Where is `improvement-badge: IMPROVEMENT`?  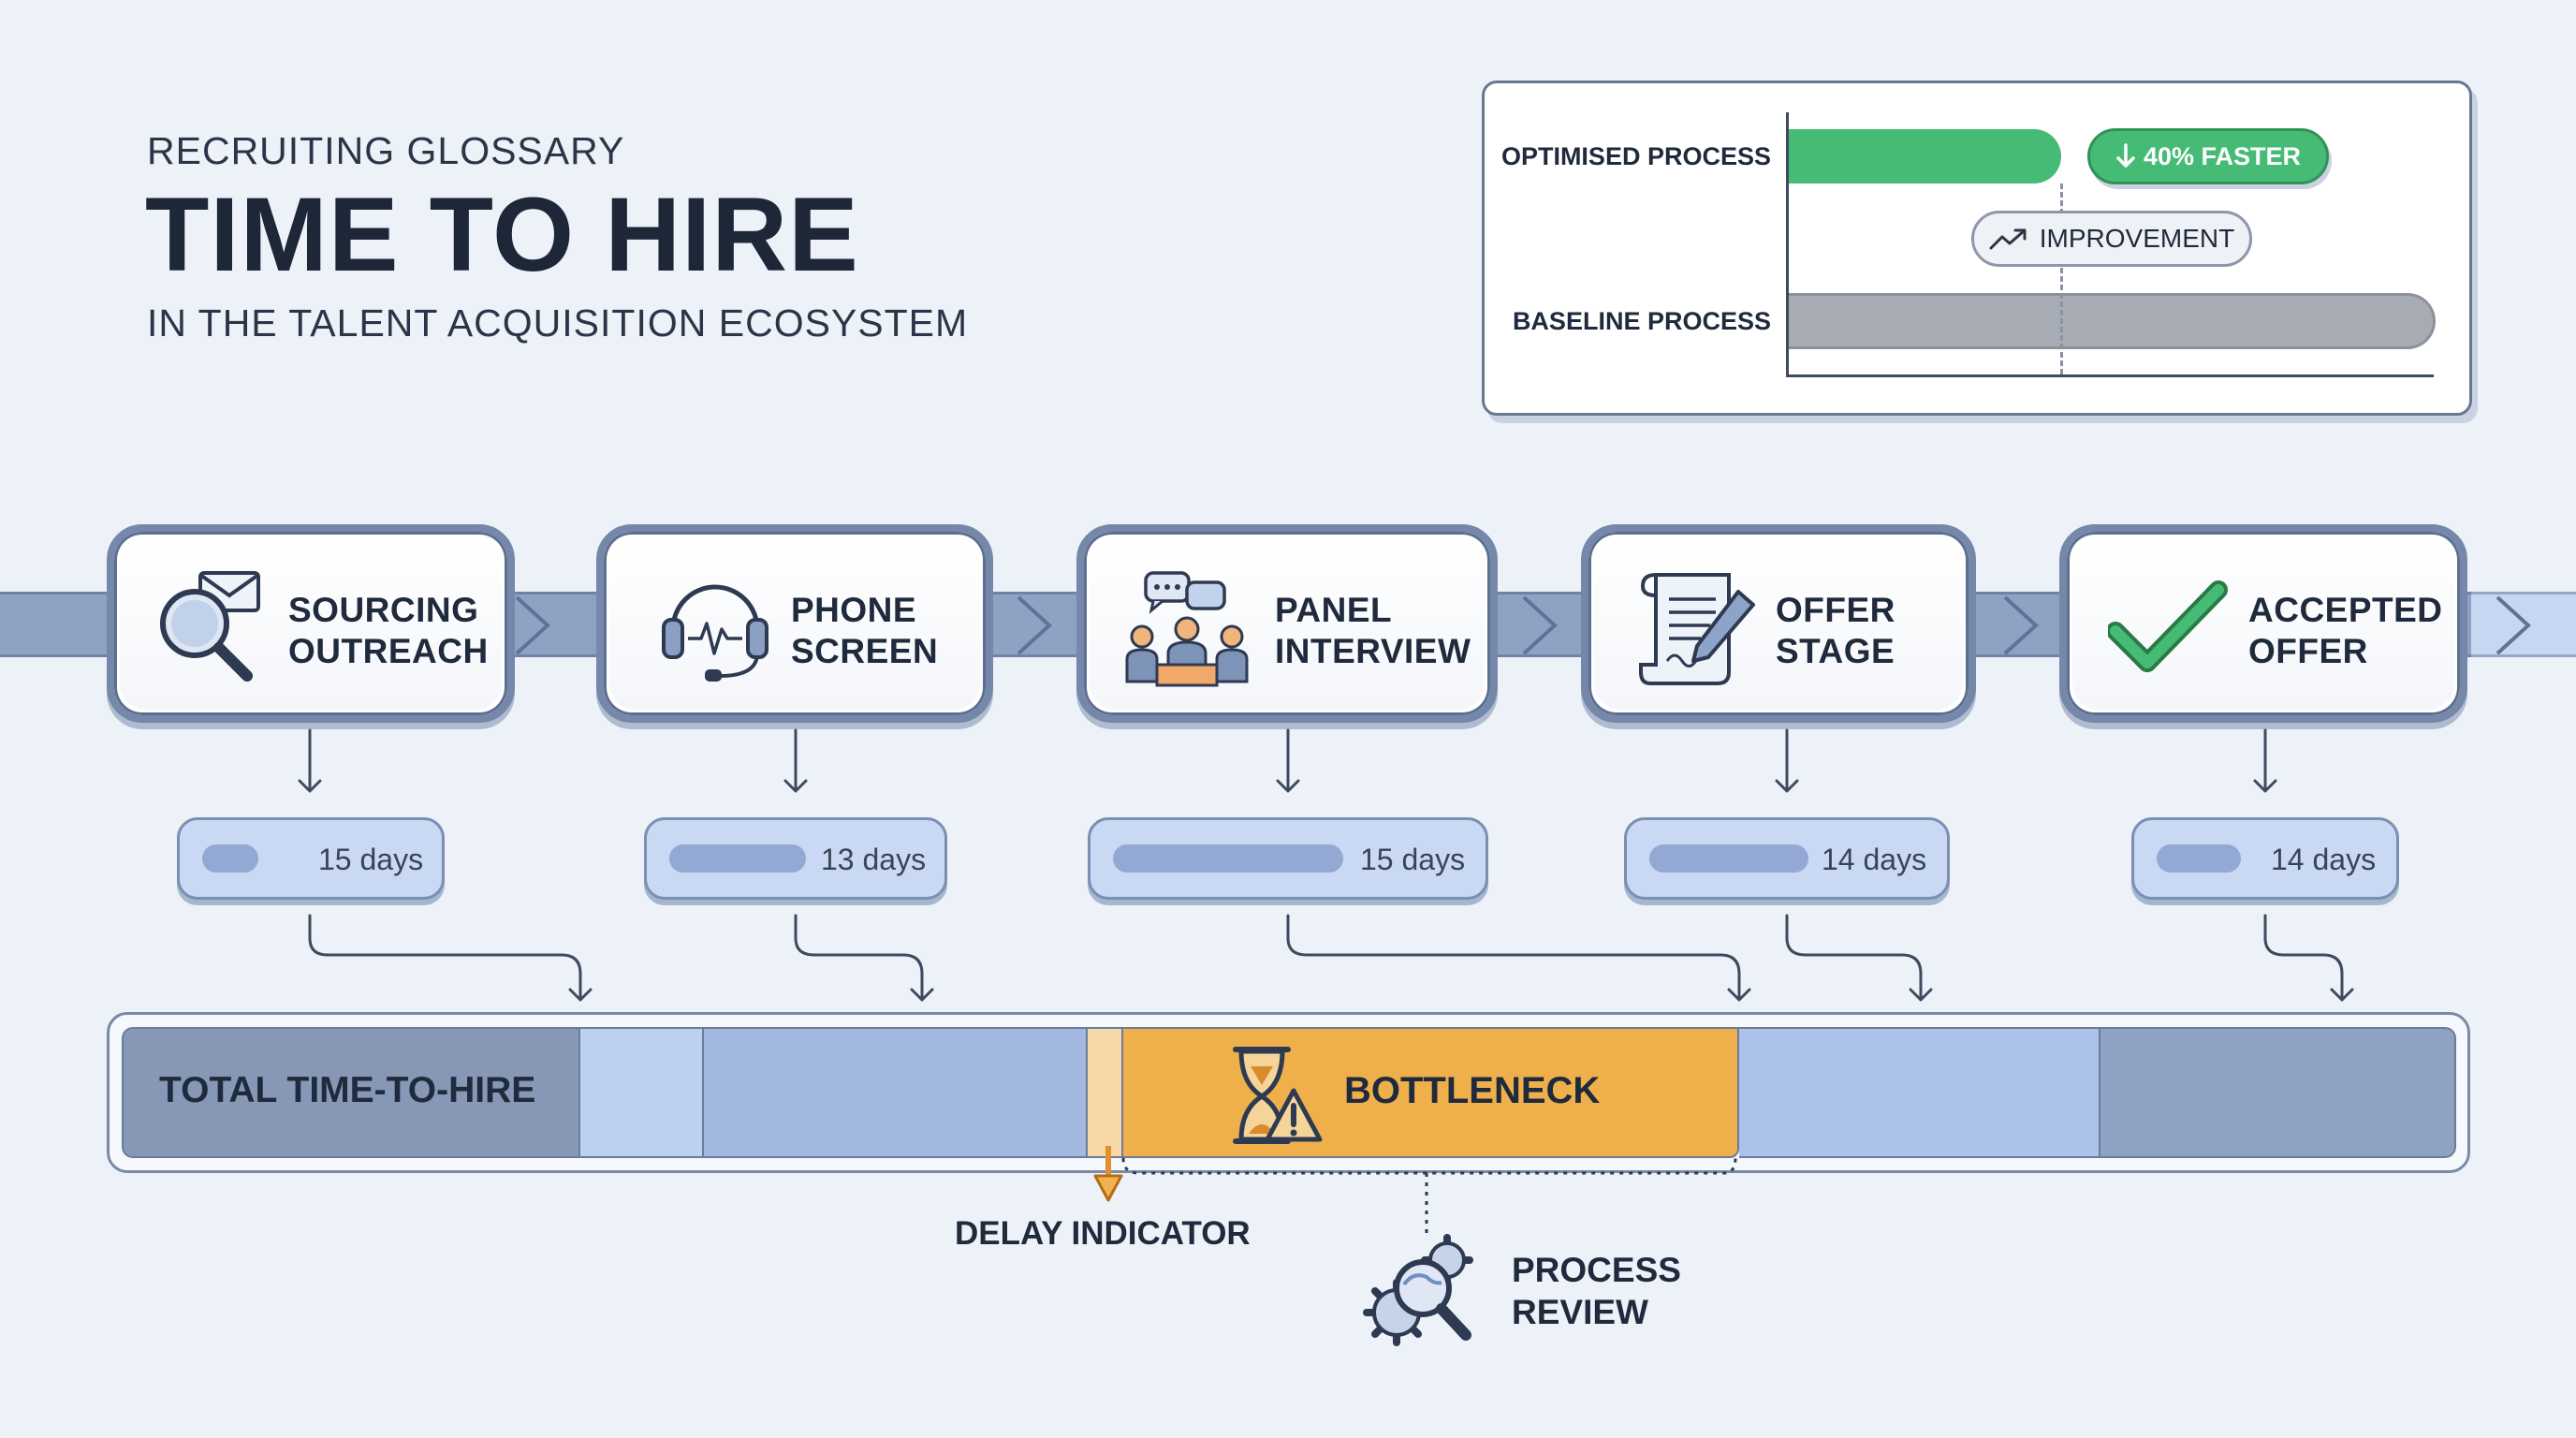 improvement-badge: IMPROVEMENT is located at coordinates (2111, 239).